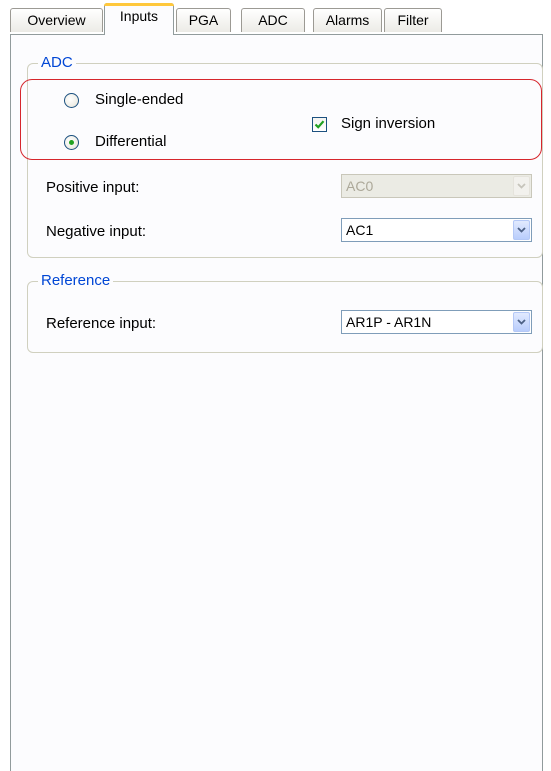 Image resolution: width=551 pixels, height=771 pixels. Describe the element at coordinates (101, 323) in the screenshot. I see `reference-input-label: Reference input:` at that location.